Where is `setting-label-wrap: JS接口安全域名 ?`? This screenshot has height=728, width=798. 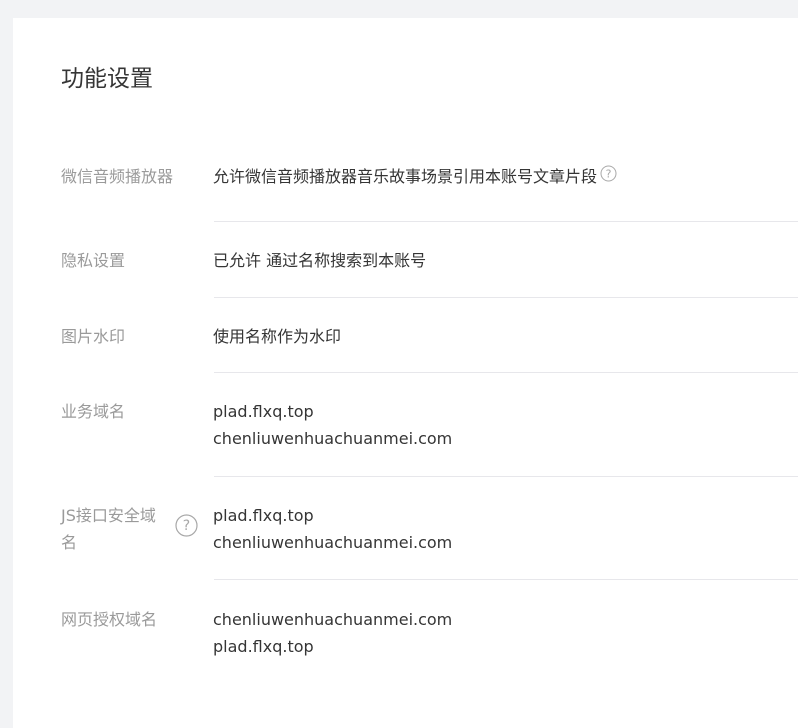
setting-label-wrap: JS接口安全域名 ? is located at coordinates (113, 529).